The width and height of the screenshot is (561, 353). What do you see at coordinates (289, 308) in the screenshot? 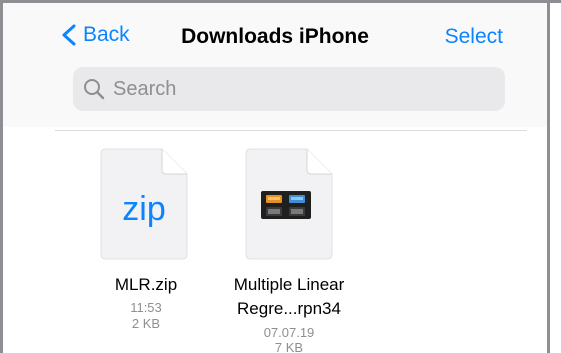
I see `file-name-line2: Regre...rpn34` at bounding box center [289, 308].